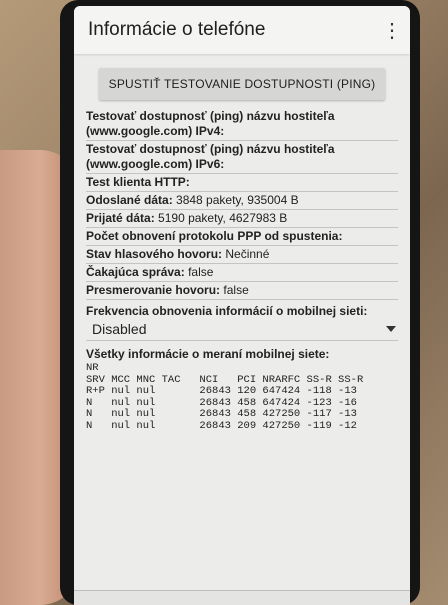  Describe the element at coordinates (129, 200) in the screenshot. I see `row-label: Odoslané dáta:` at that location.